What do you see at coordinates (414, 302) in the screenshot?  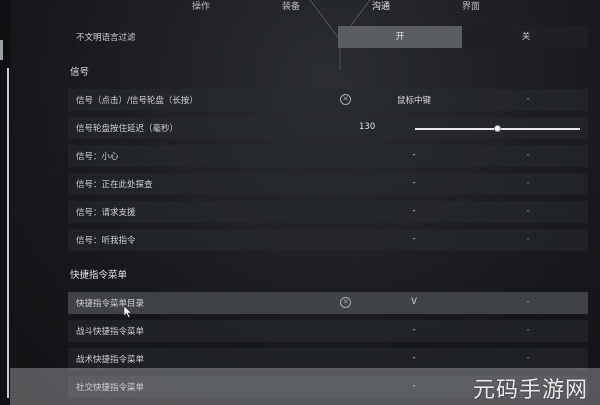 I see `primary-binding: V` at bounding box center [414, 302].